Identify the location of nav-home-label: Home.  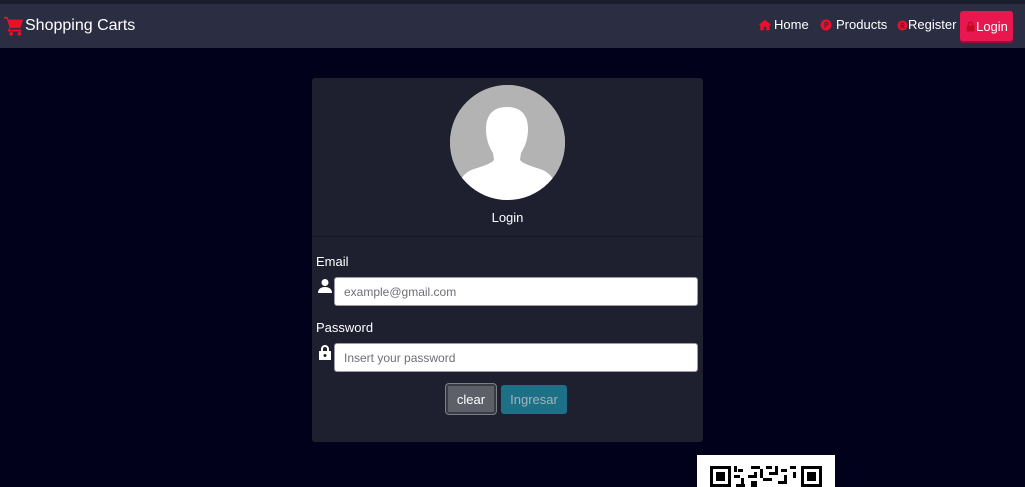
(791, 24).